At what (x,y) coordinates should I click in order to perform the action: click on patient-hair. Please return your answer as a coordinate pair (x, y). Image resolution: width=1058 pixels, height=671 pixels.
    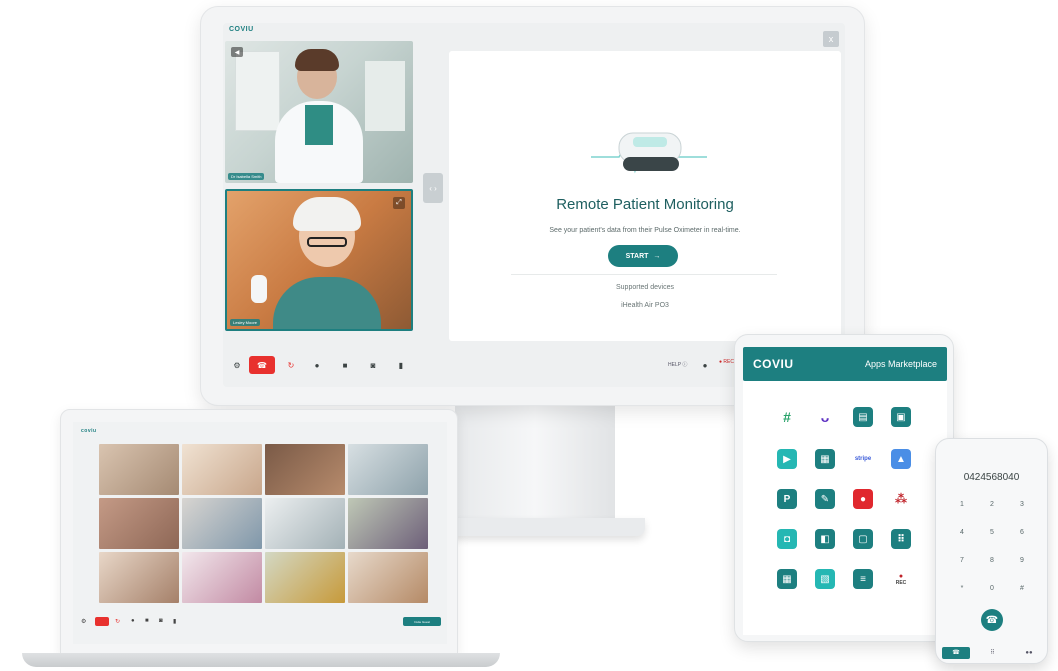
    Looking at the image, I should click on (327, 214).